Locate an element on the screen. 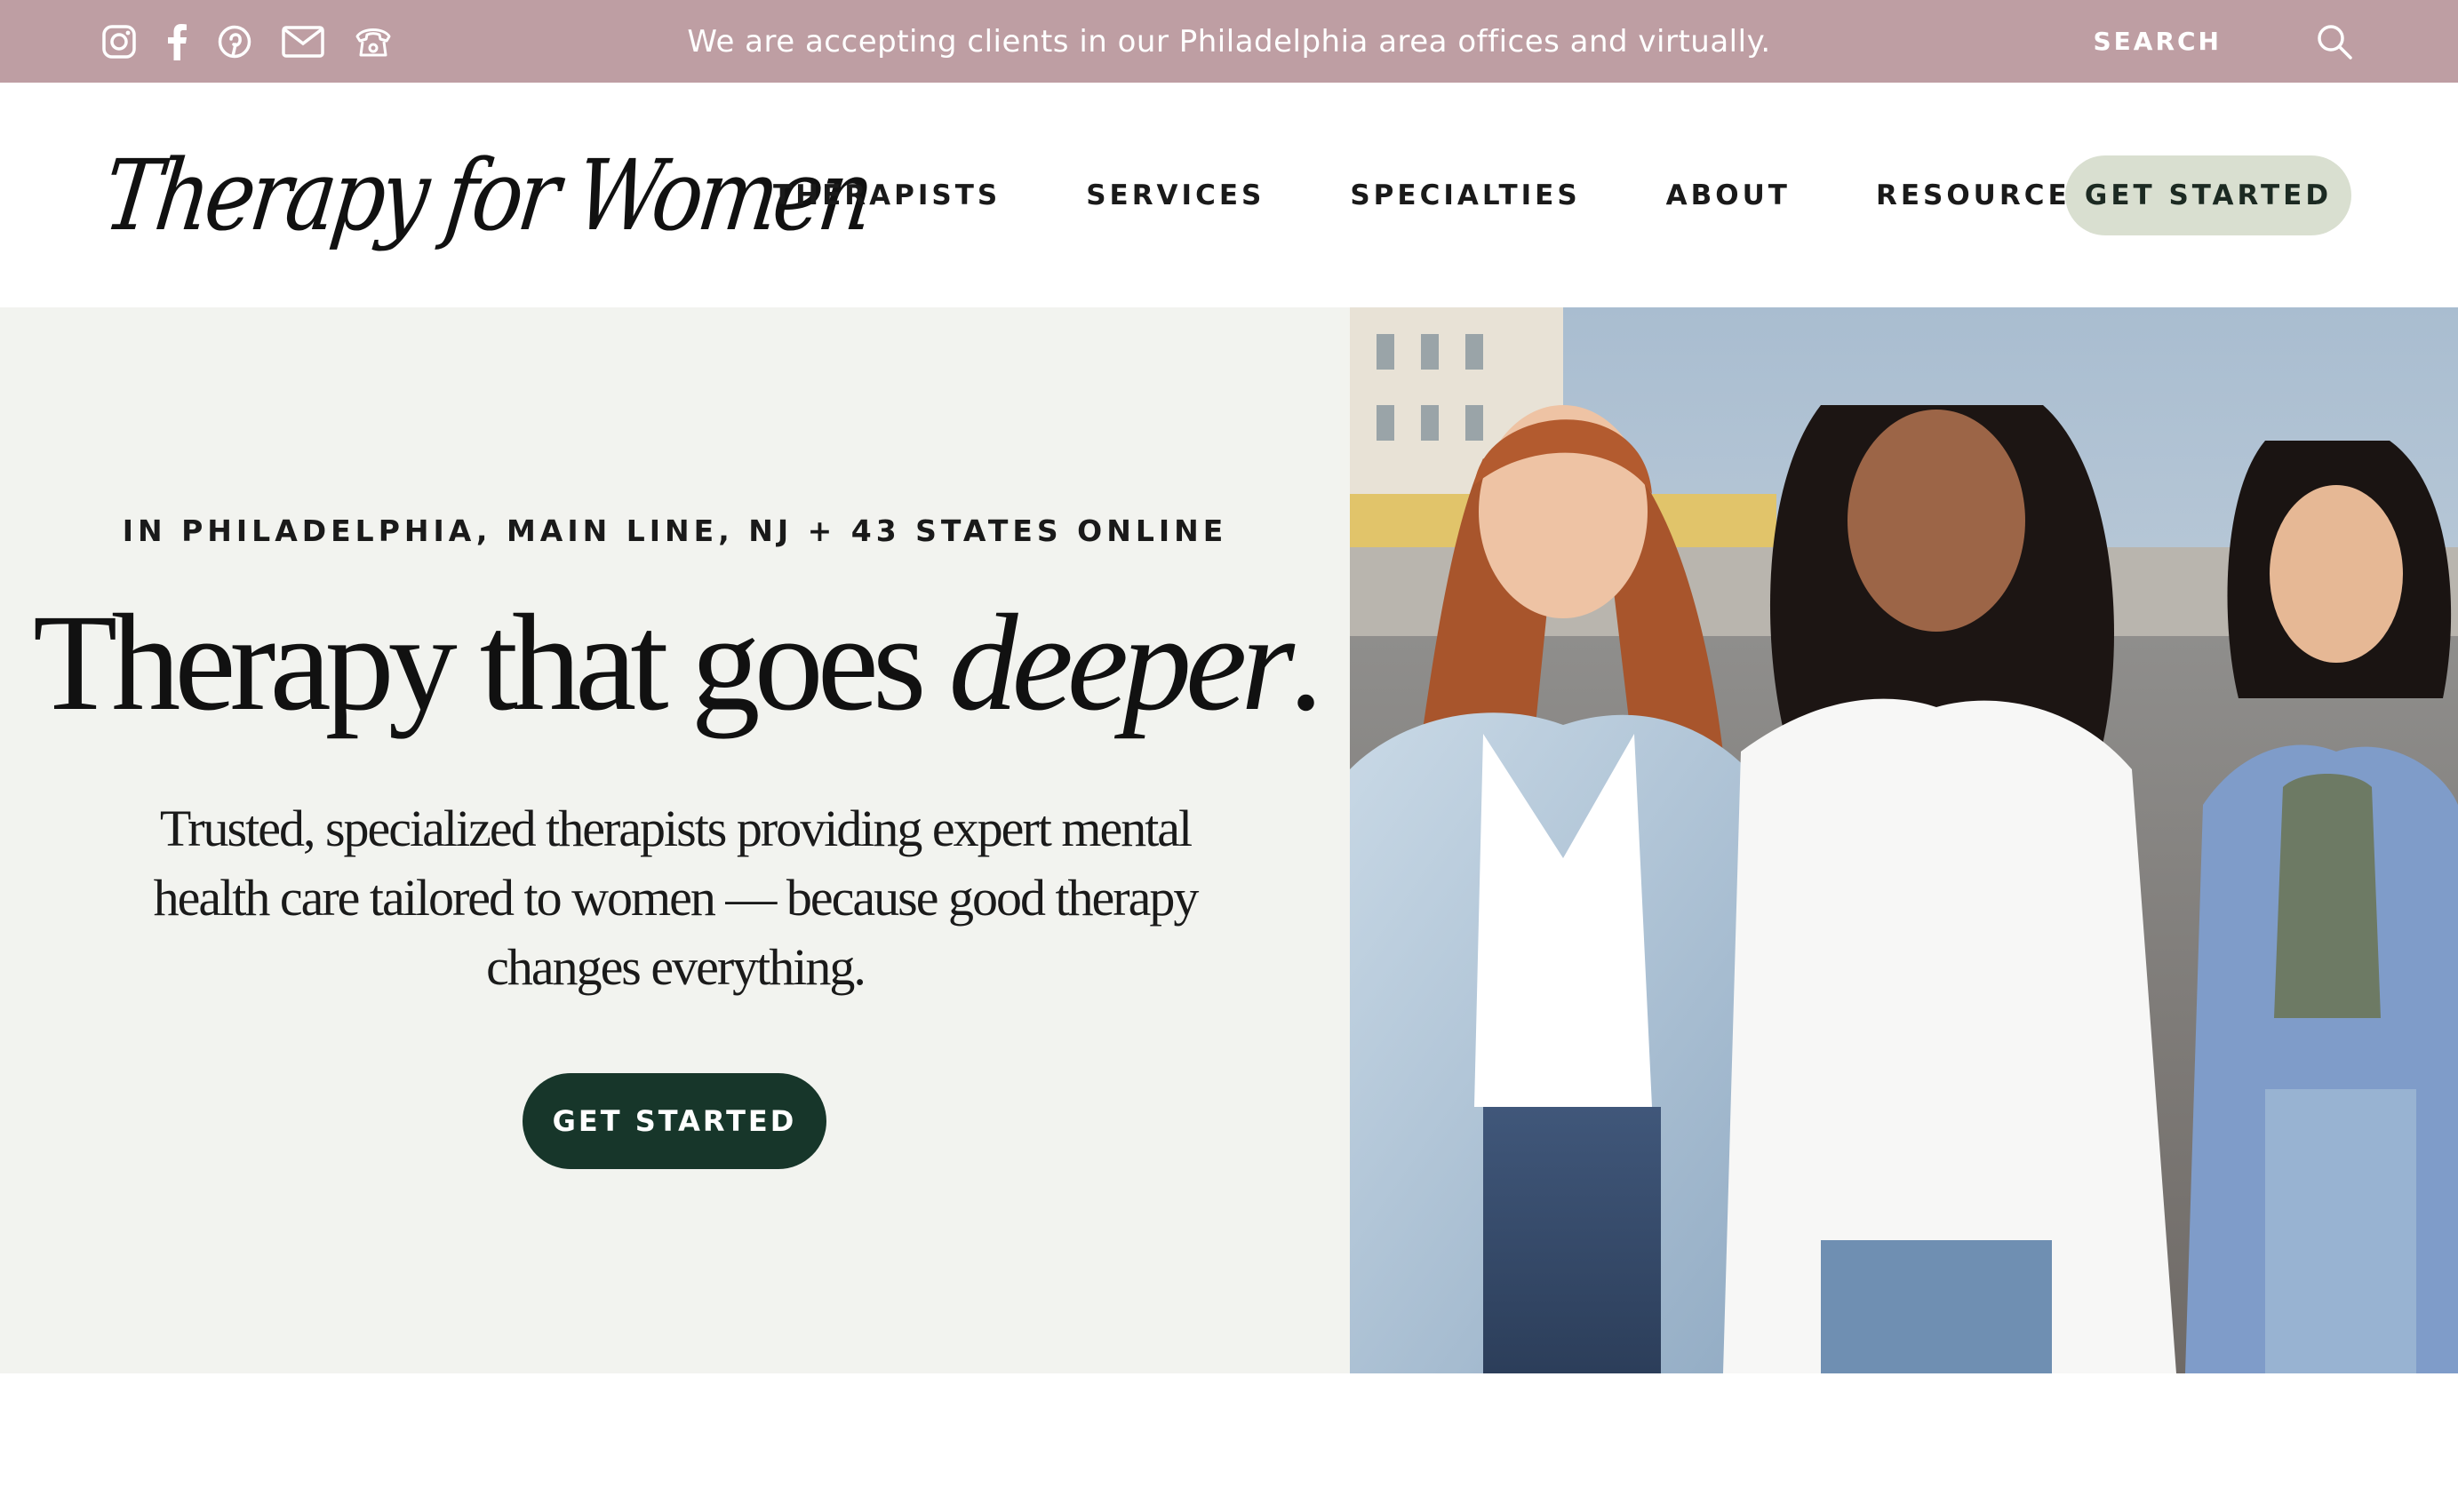 This screenshot has width=2458, height=1512. mail-icon is located at coordinates (303, 42).